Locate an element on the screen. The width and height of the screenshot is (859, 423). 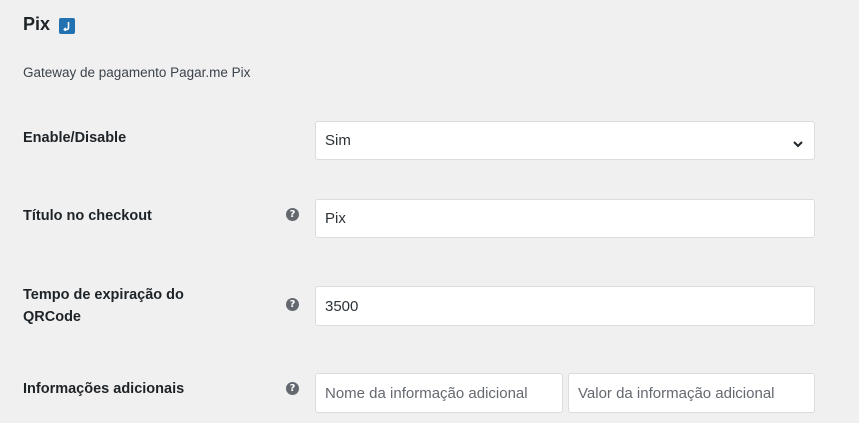
qrcode-expiration-label: Tempo de expiração do QRCode is located at coordinates (138, 306).